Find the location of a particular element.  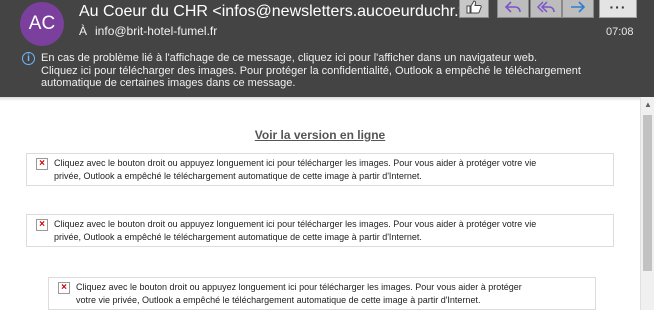

reply-button is located at coordinates (513, 9).